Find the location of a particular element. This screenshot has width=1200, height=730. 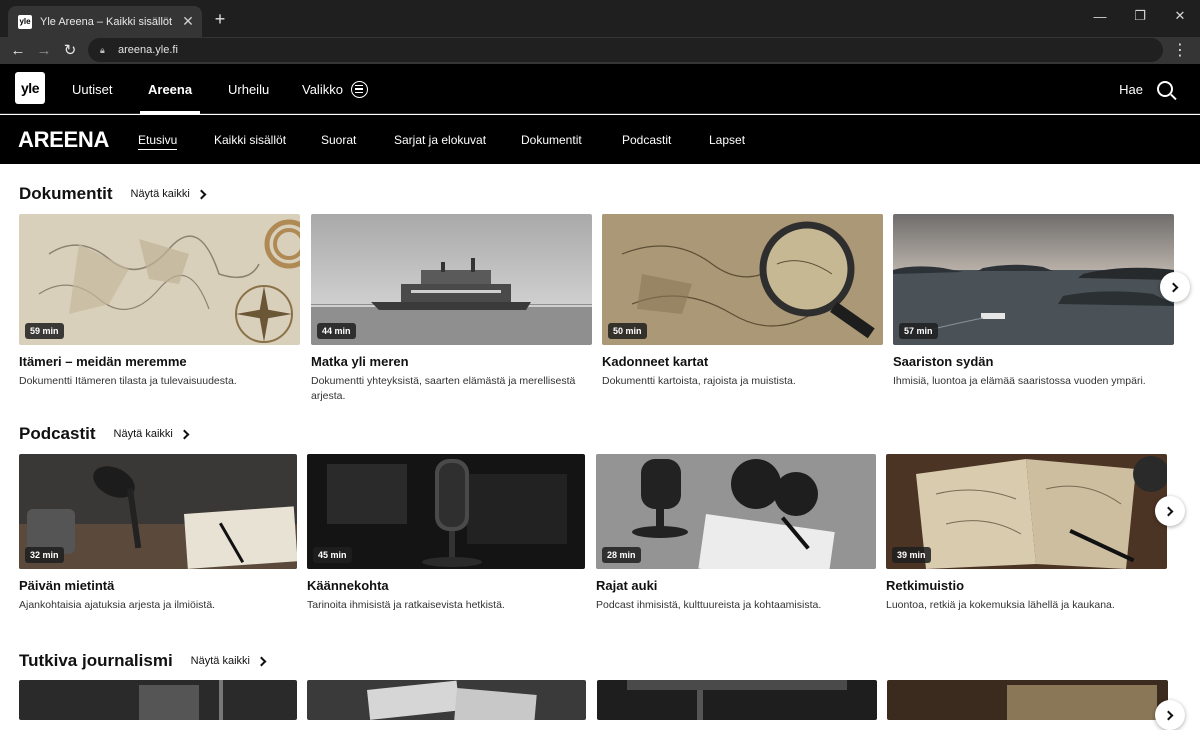

card-thumbnail: 45 min is located at coordinates (446, 511).